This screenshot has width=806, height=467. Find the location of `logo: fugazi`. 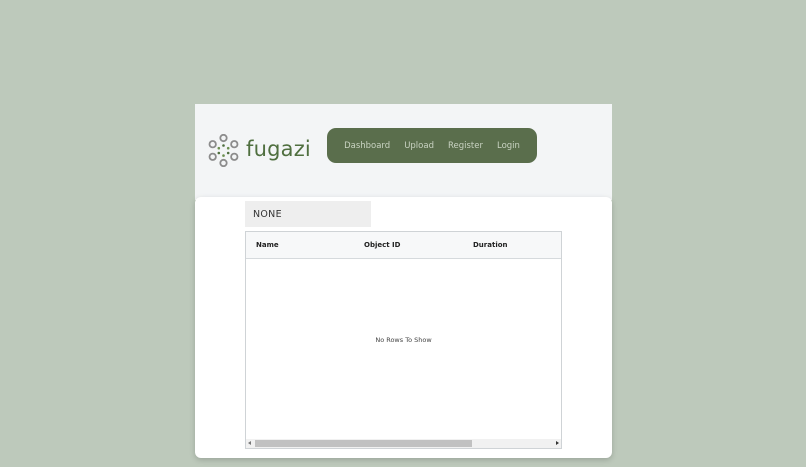

logo: fugazi is located at coordinates (259, 150).